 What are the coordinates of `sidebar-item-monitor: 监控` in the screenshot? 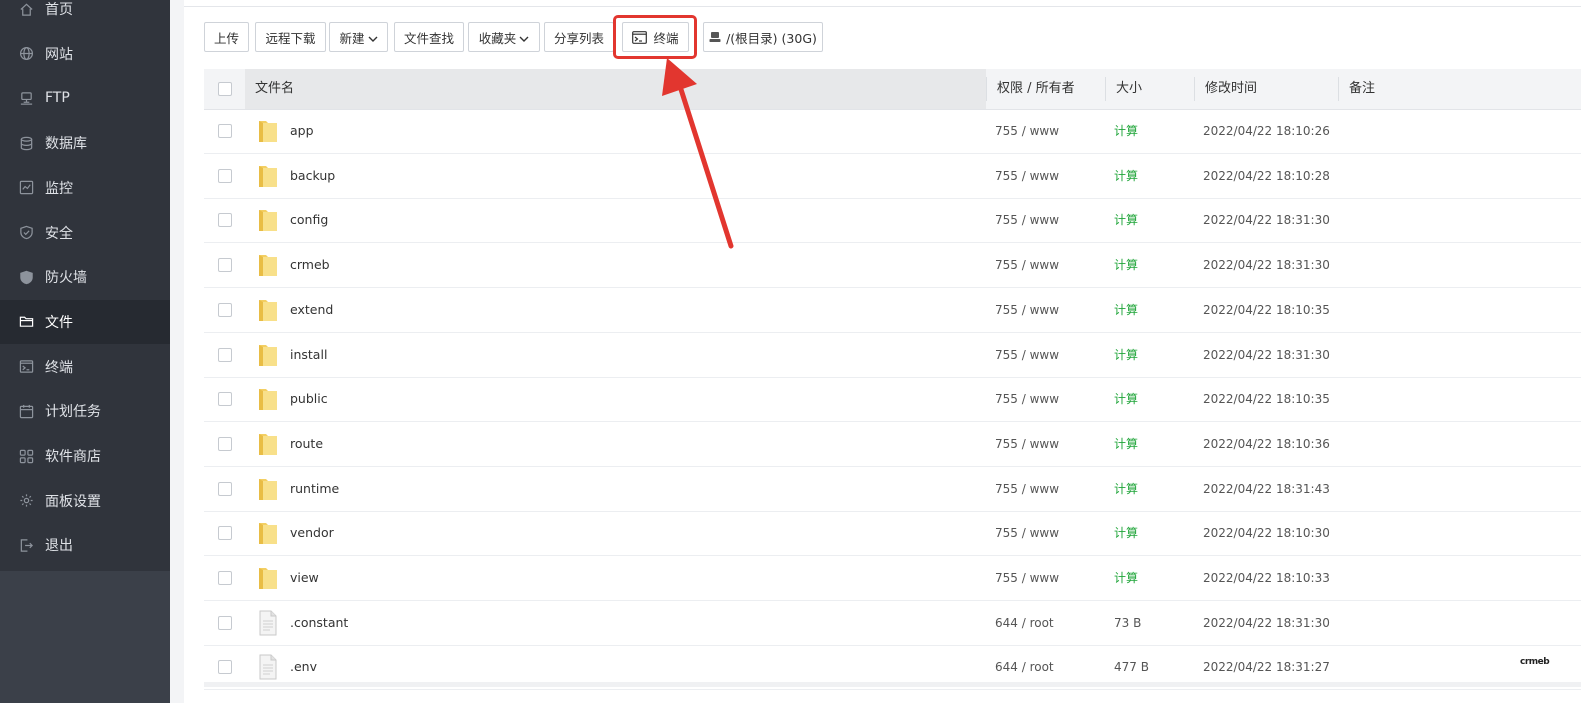 It's located at (85, 188).